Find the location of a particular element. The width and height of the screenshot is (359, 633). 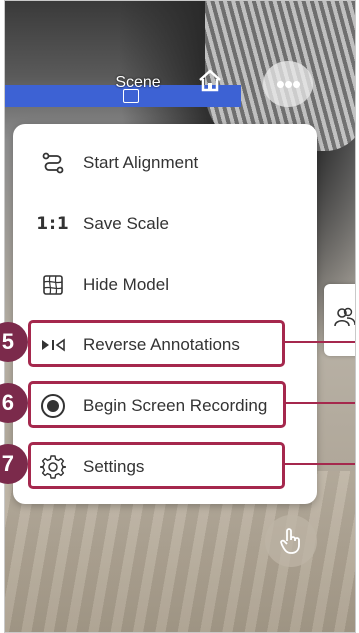

scale-ratio-icon: 1:1 is located at coordinates (53, 224).